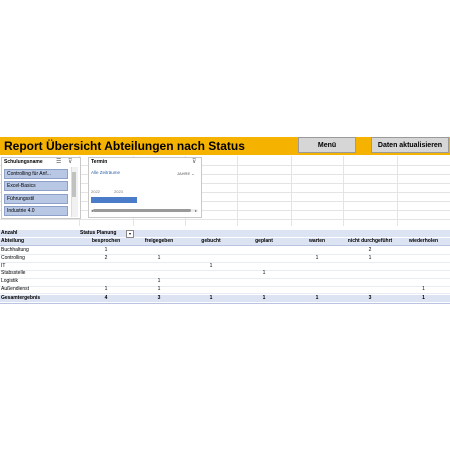 This screenshot has height=450, width=450. I want to click on scroll-right-icon: ▸, so click(196, 210).